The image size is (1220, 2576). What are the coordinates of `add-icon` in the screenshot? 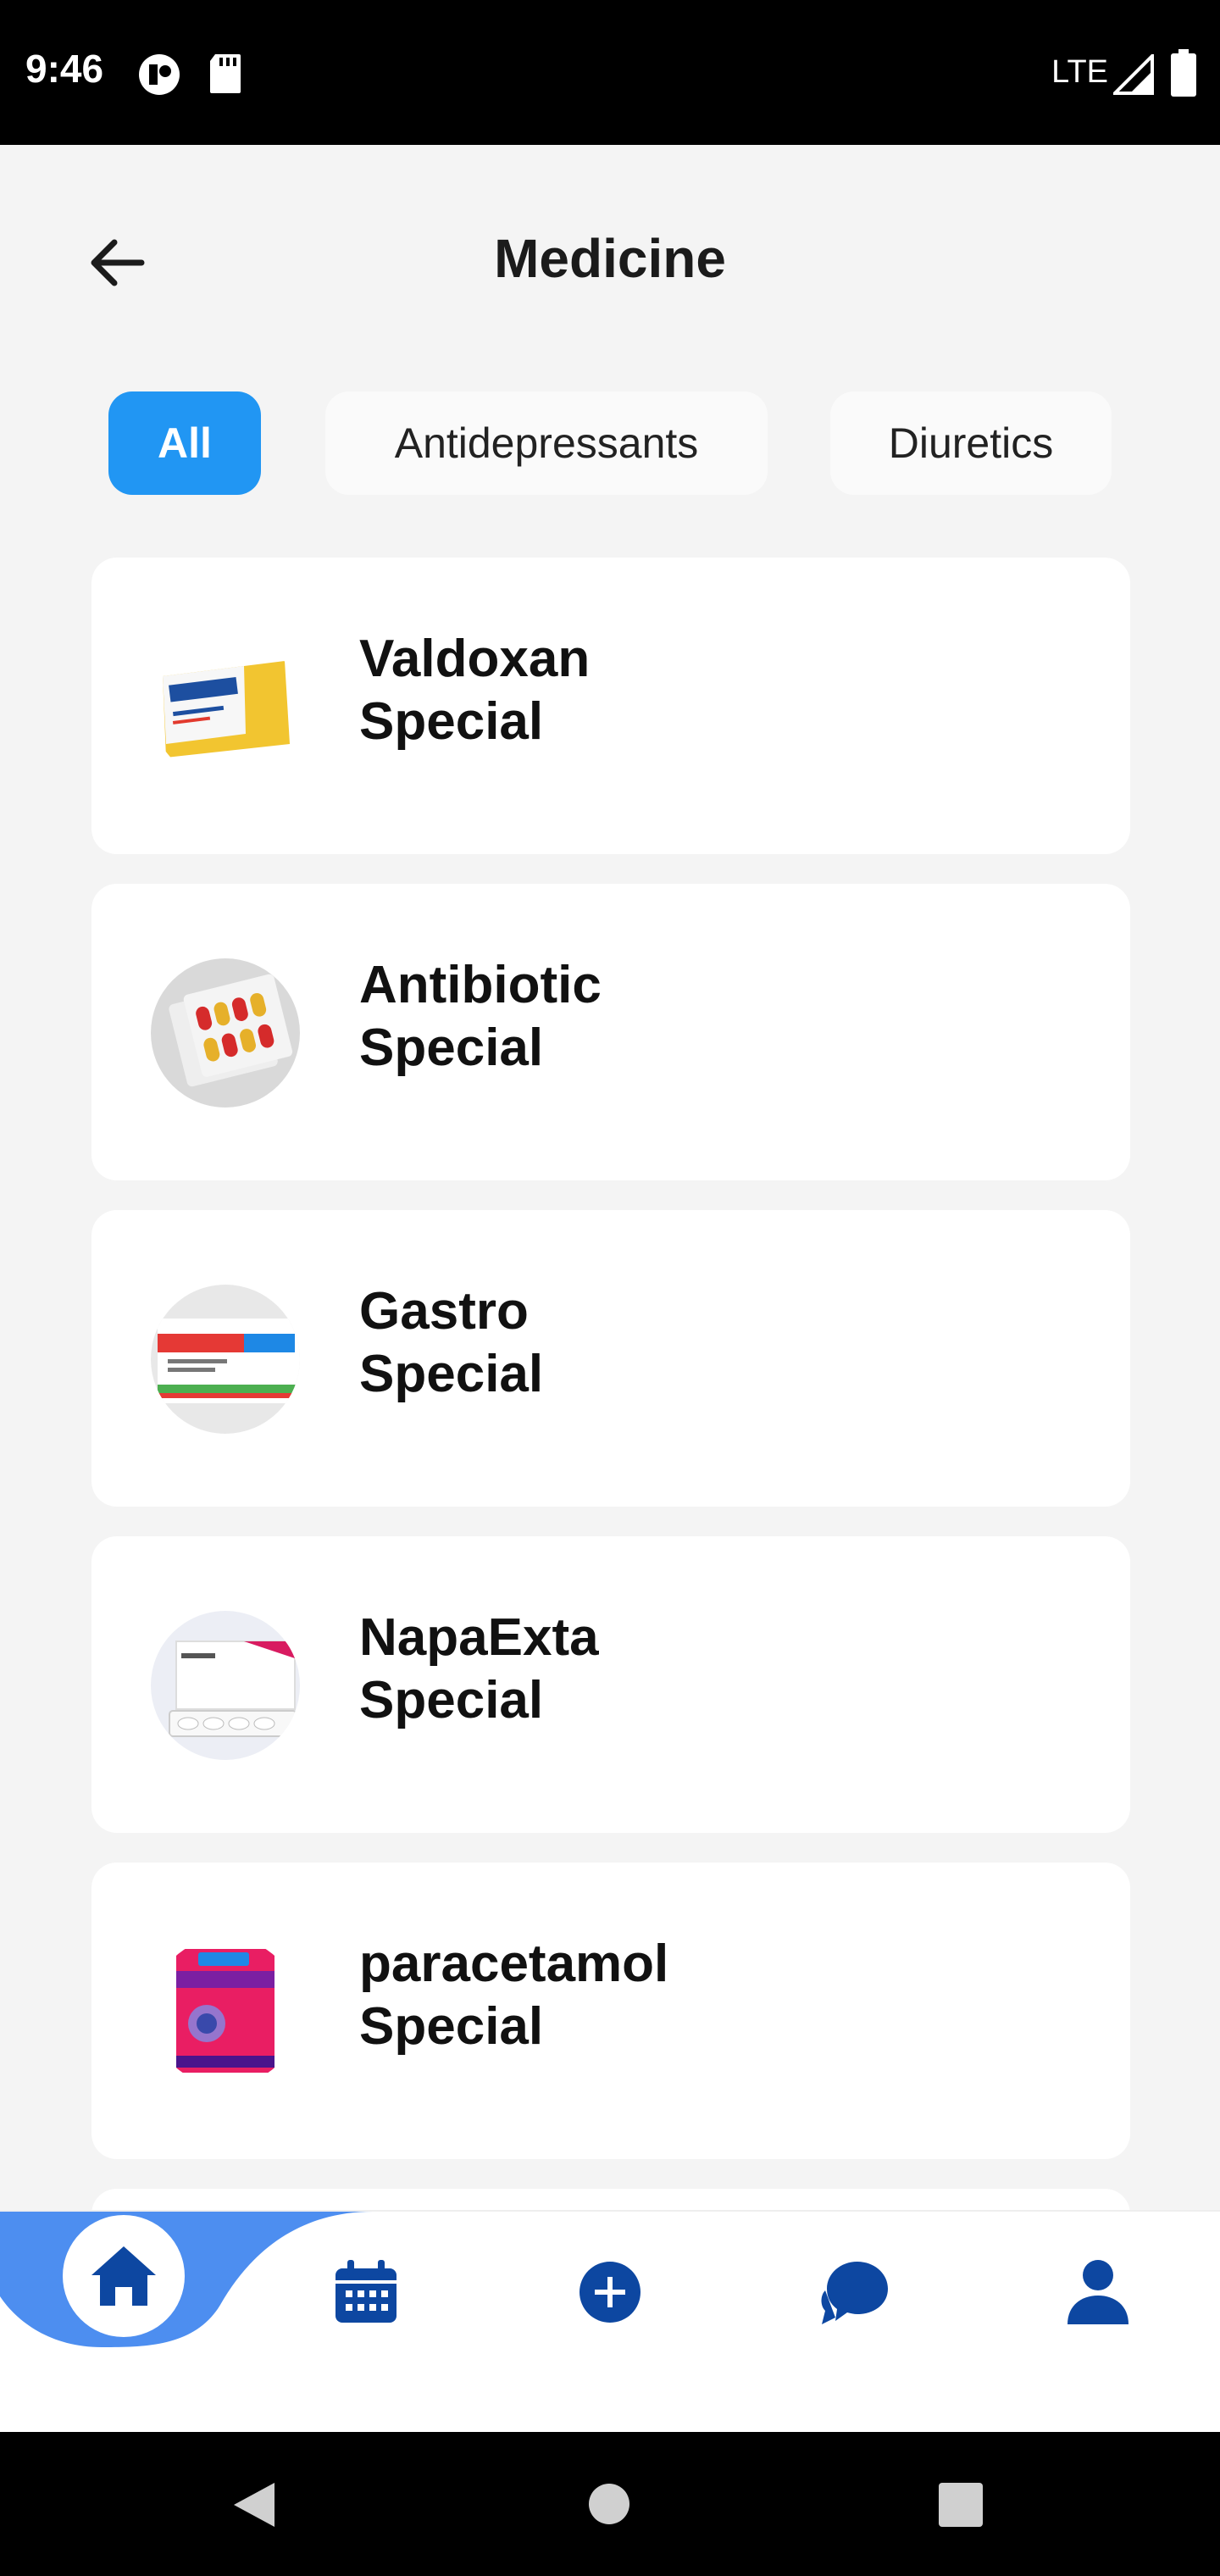 It's located at (610, 2292).